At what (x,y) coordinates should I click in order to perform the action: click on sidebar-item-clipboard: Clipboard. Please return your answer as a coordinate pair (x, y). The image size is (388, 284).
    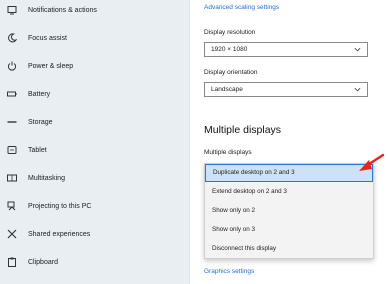
    Looking at the image, I should click on (95, 262).